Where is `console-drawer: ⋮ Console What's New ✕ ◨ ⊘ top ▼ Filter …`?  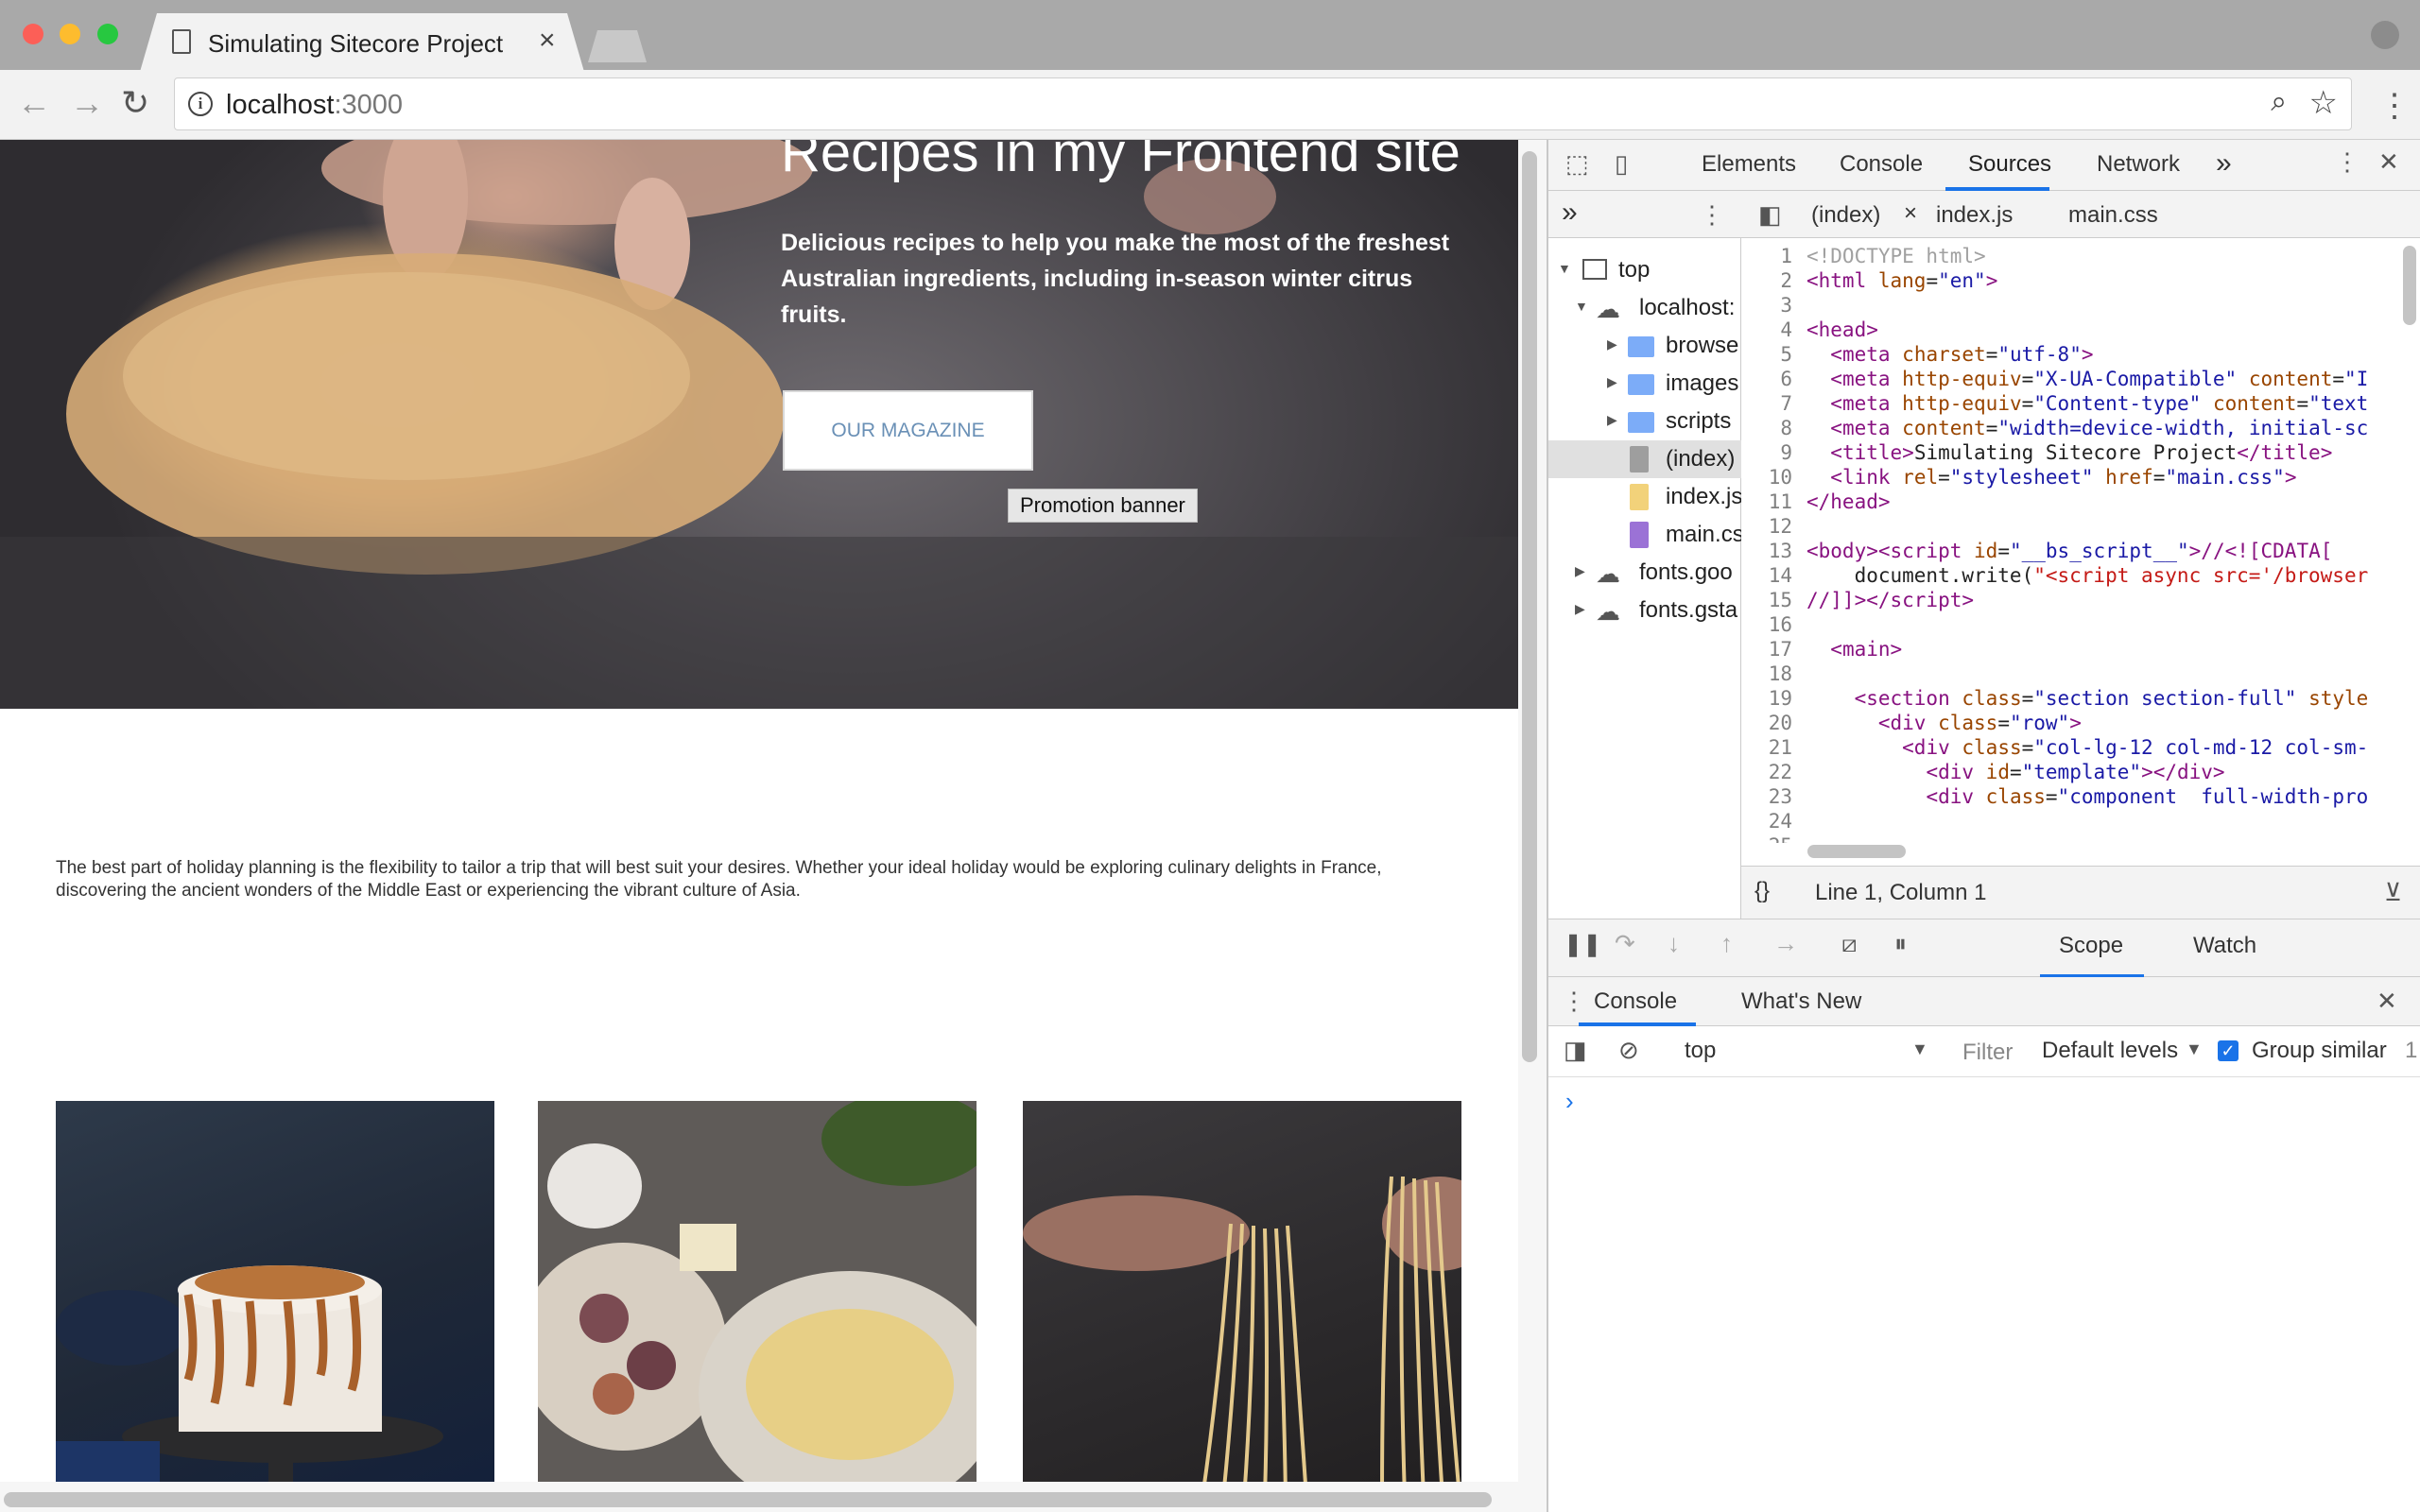 console-drawer: ⋮ Console What's New ✕ ◨ ⊘ top ▼ Filter … is located at coordinates (1984, 1244).